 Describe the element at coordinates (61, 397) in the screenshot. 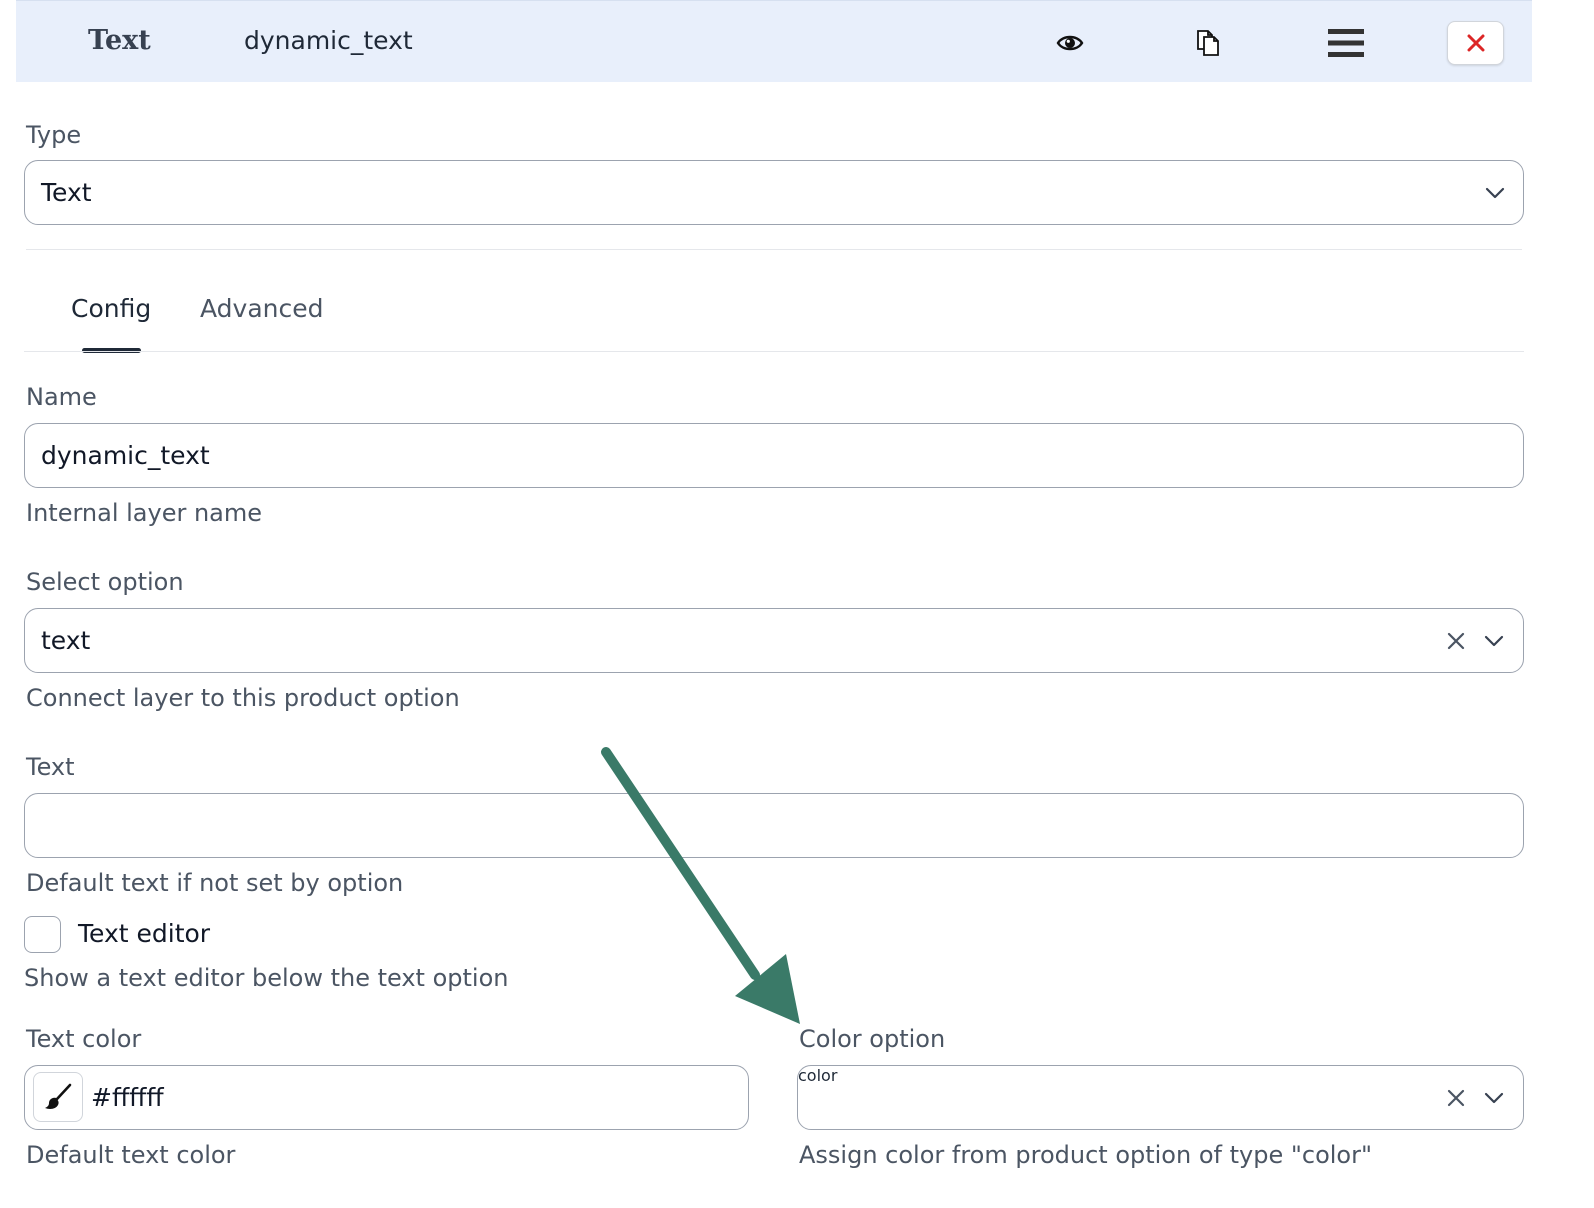

I see `name-label: Name` at that location.